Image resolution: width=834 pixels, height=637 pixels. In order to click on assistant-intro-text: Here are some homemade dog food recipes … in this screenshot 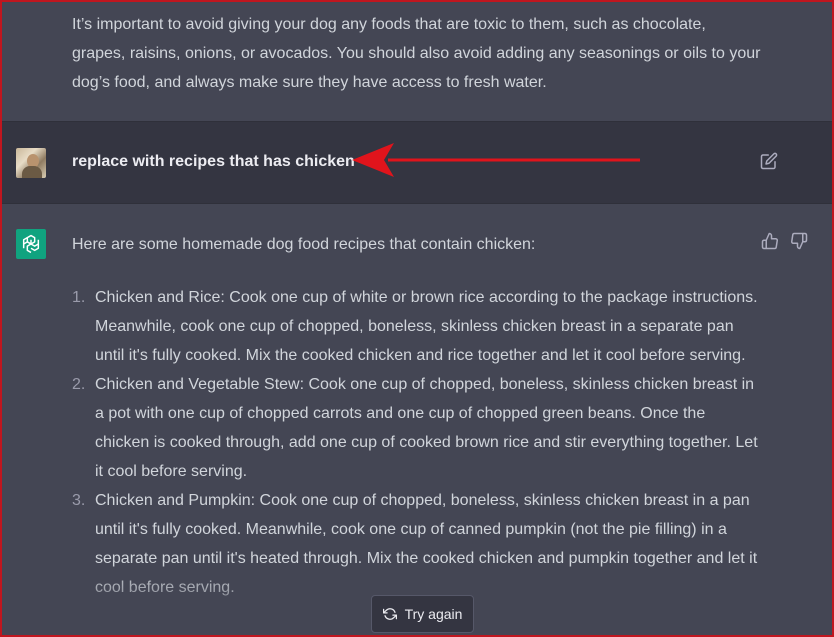, I will do `click(304, 244)`.